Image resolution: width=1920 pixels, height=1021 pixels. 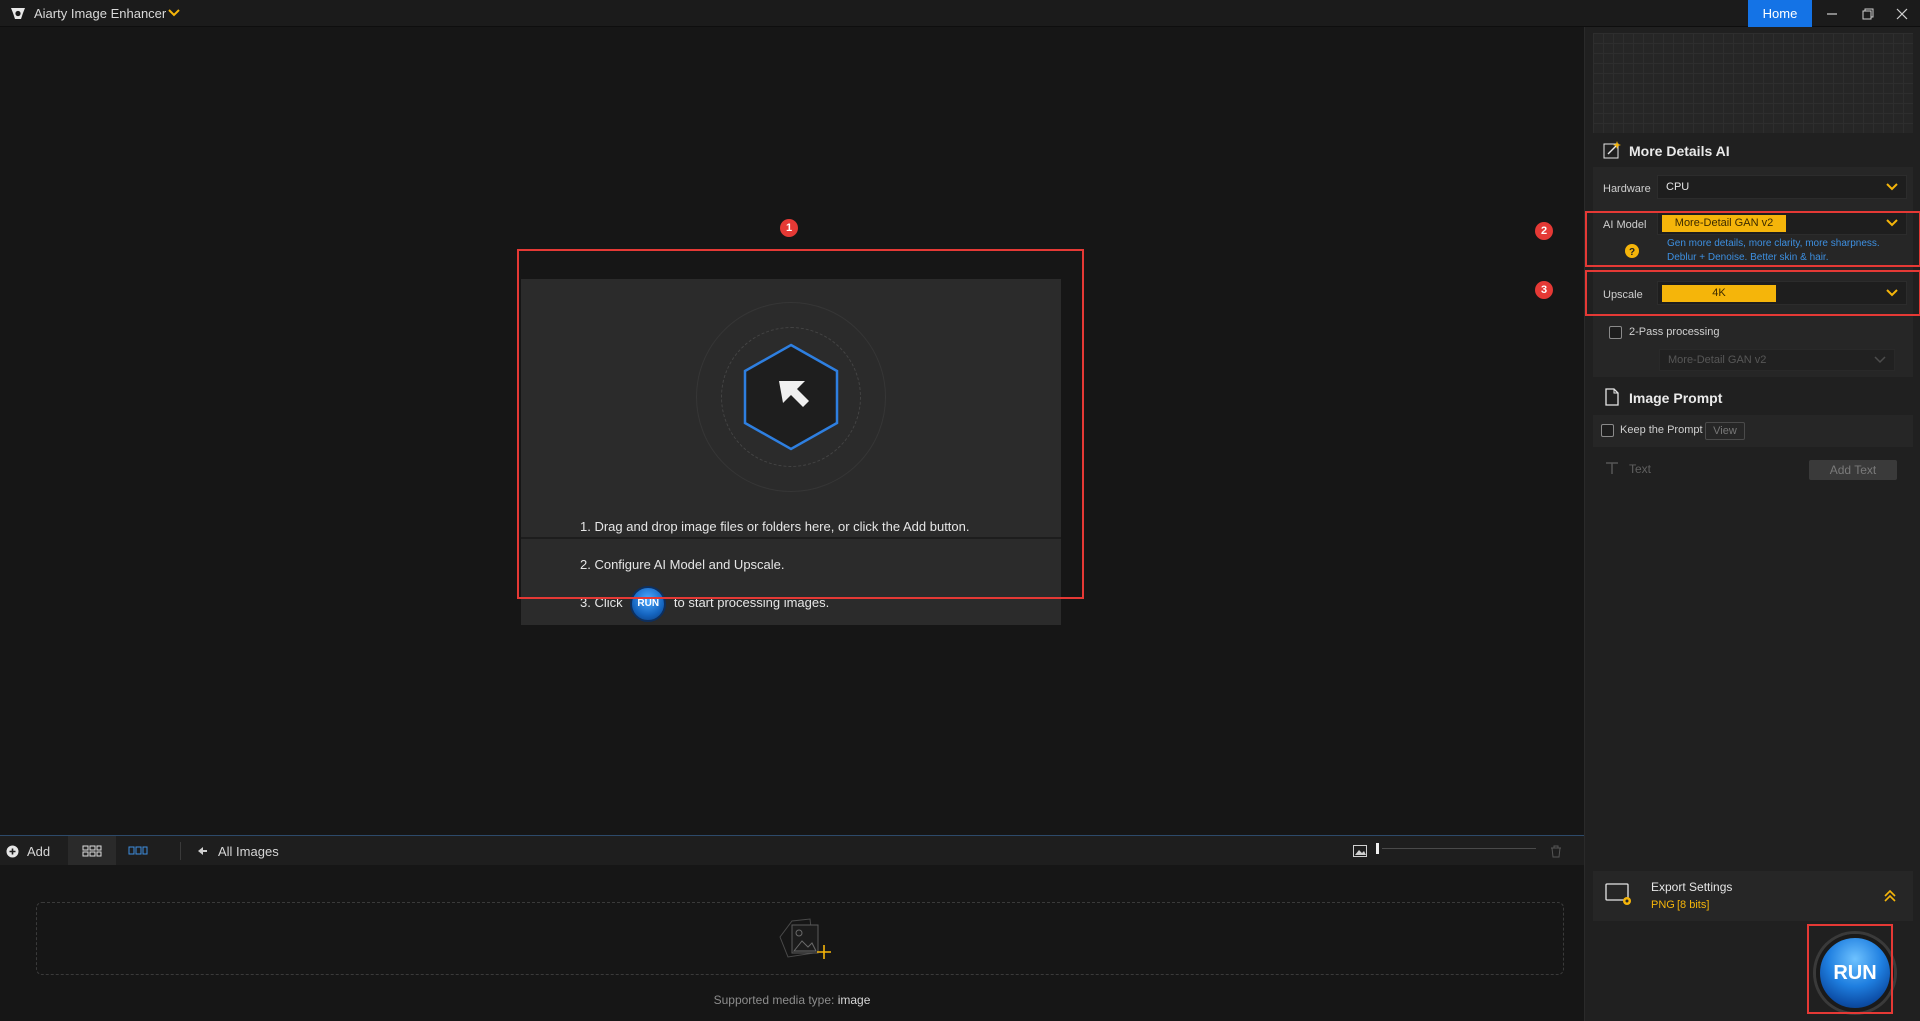 I want to click on thumbnail-size-slider, so click(x=1456, y=851).